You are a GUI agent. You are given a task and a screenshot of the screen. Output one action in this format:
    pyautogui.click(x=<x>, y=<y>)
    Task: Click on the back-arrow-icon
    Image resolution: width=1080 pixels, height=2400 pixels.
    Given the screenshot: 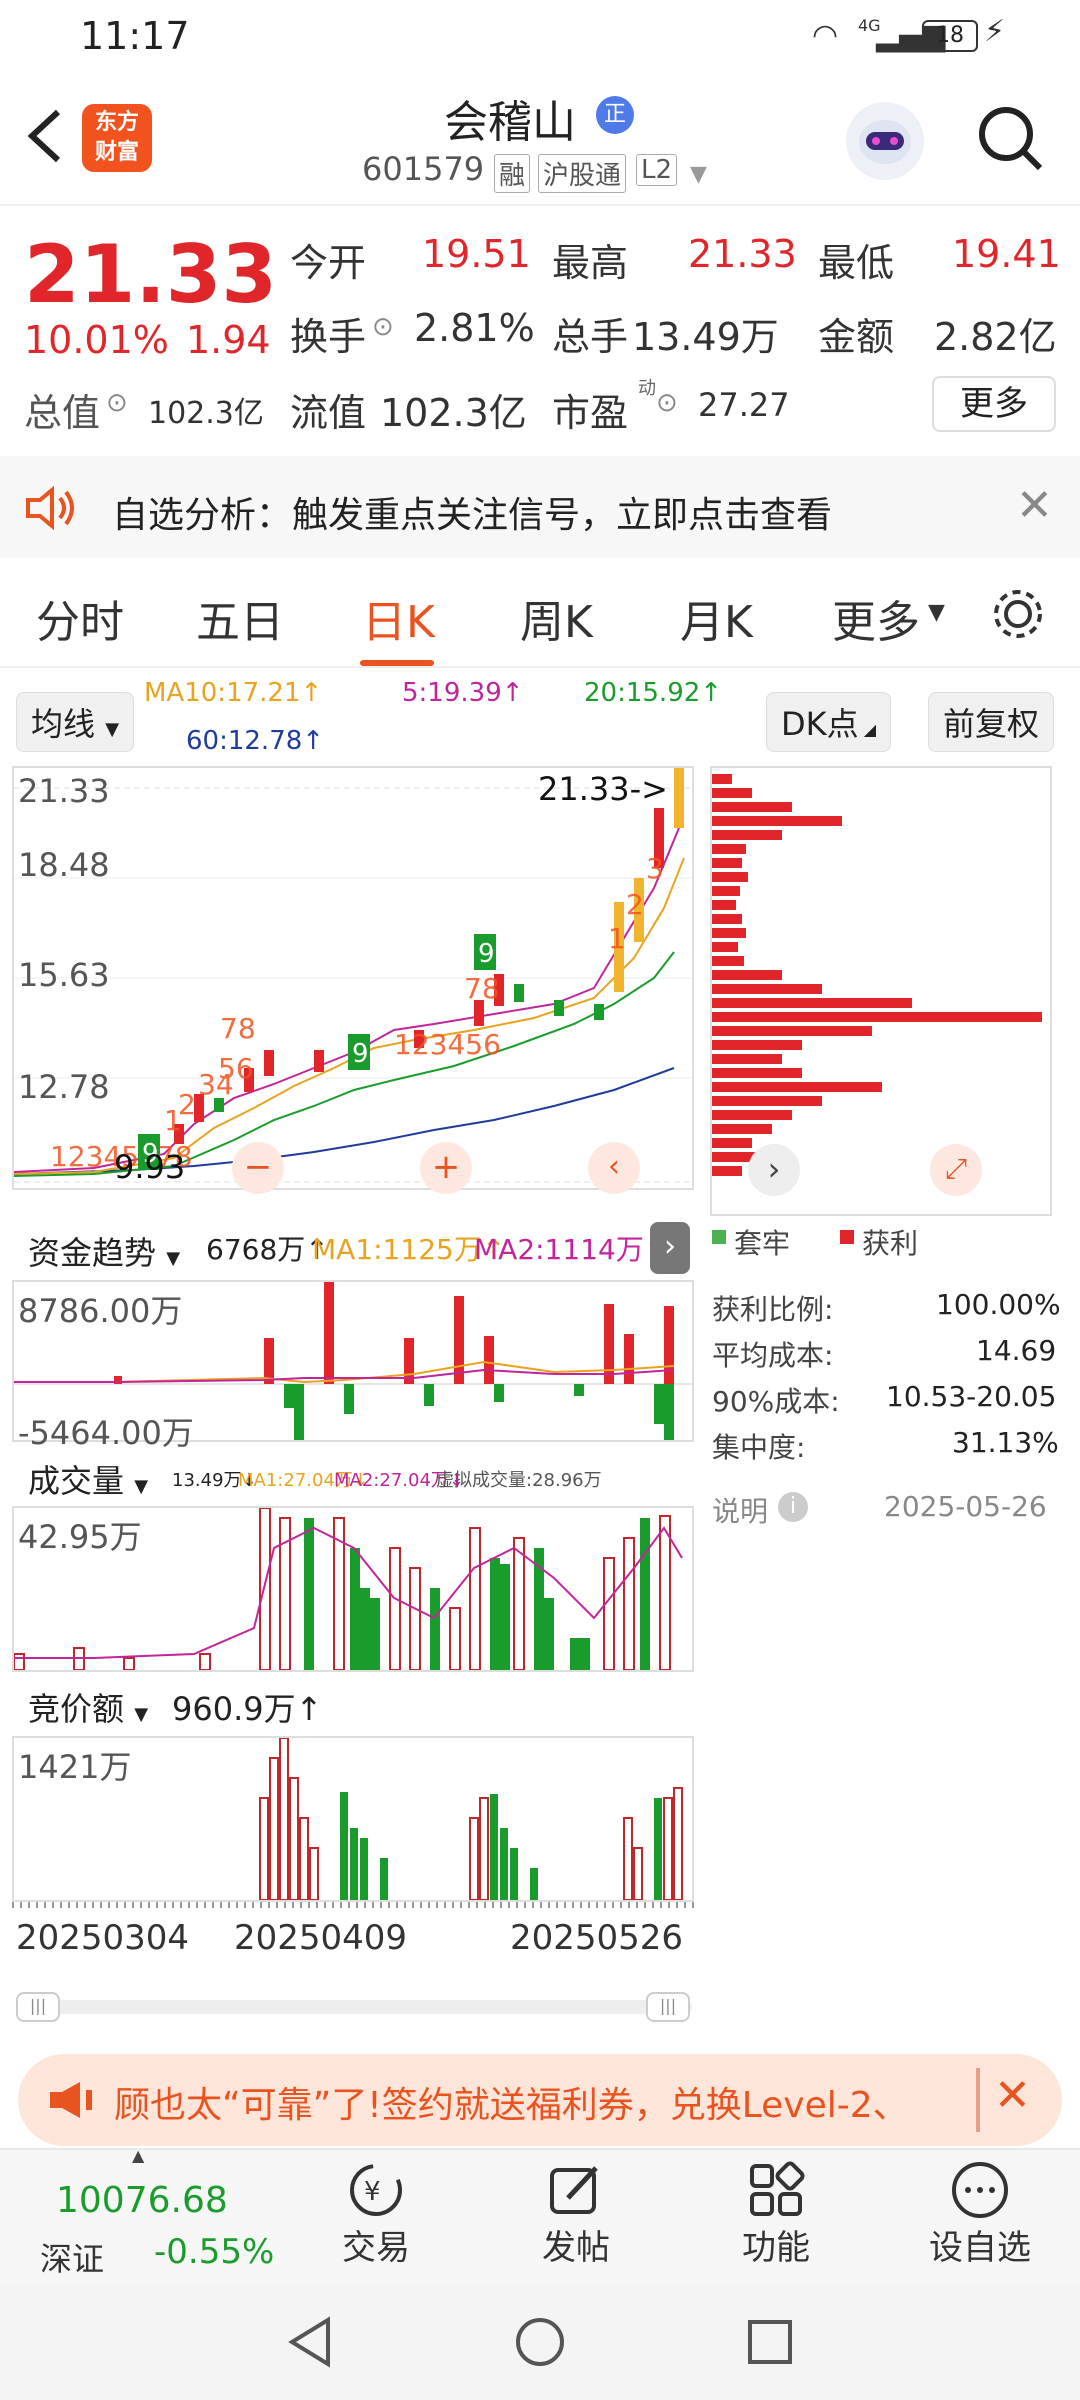 What is the action you would take?
    pyautogui.click(x=45, y=136)
    